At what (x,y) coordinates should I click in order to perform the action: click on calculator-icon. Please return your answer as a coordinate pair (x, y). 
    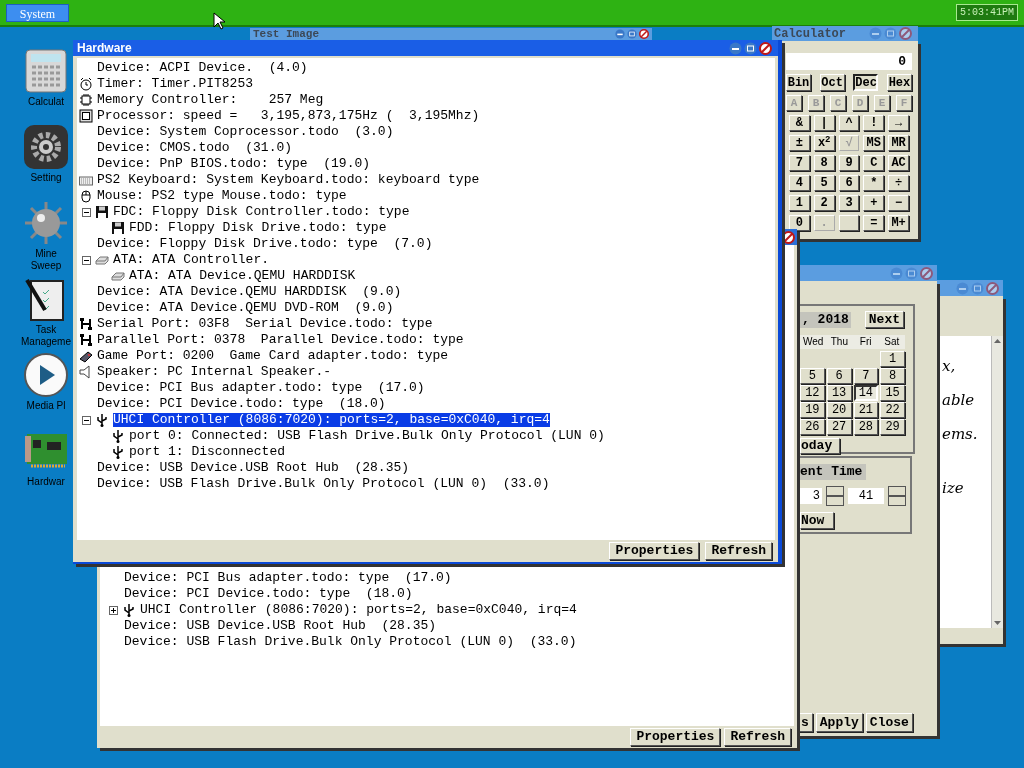
    Looking at the image, I should click on (46, 71).